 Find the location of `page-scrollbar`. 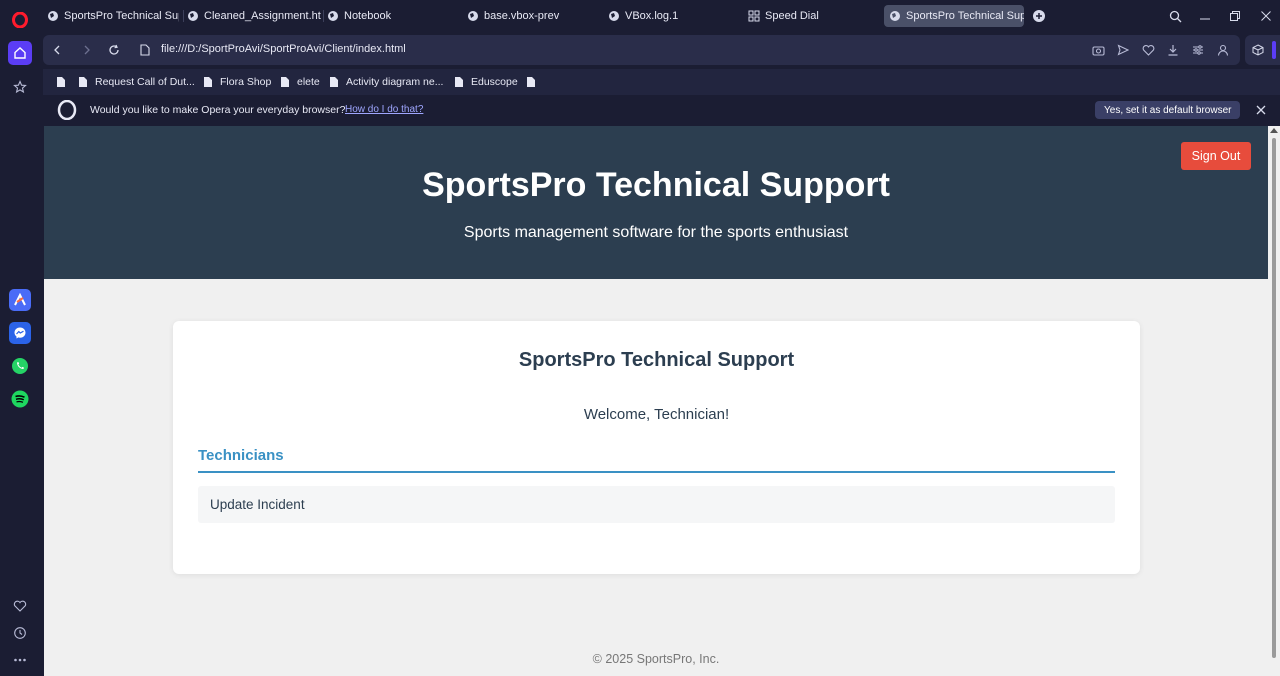

page-scrollbar is located at coordinates (1274, 401).